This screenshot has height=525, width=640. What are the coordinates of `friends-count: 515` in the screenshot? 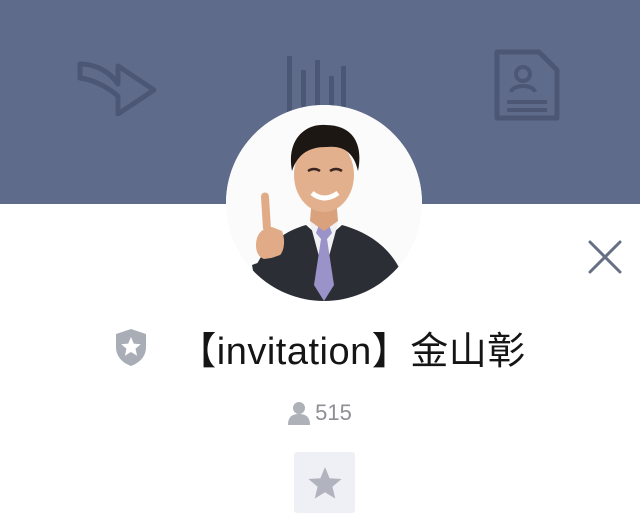 It's located at (333, 412).